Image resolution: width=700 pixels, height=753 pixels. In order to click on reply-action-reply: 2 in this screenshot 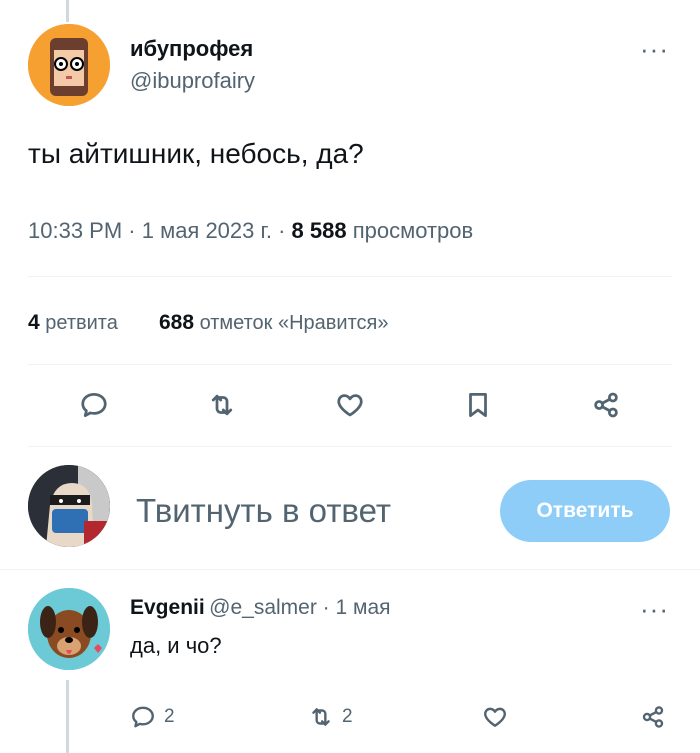, I will do `click(152, 717)`.